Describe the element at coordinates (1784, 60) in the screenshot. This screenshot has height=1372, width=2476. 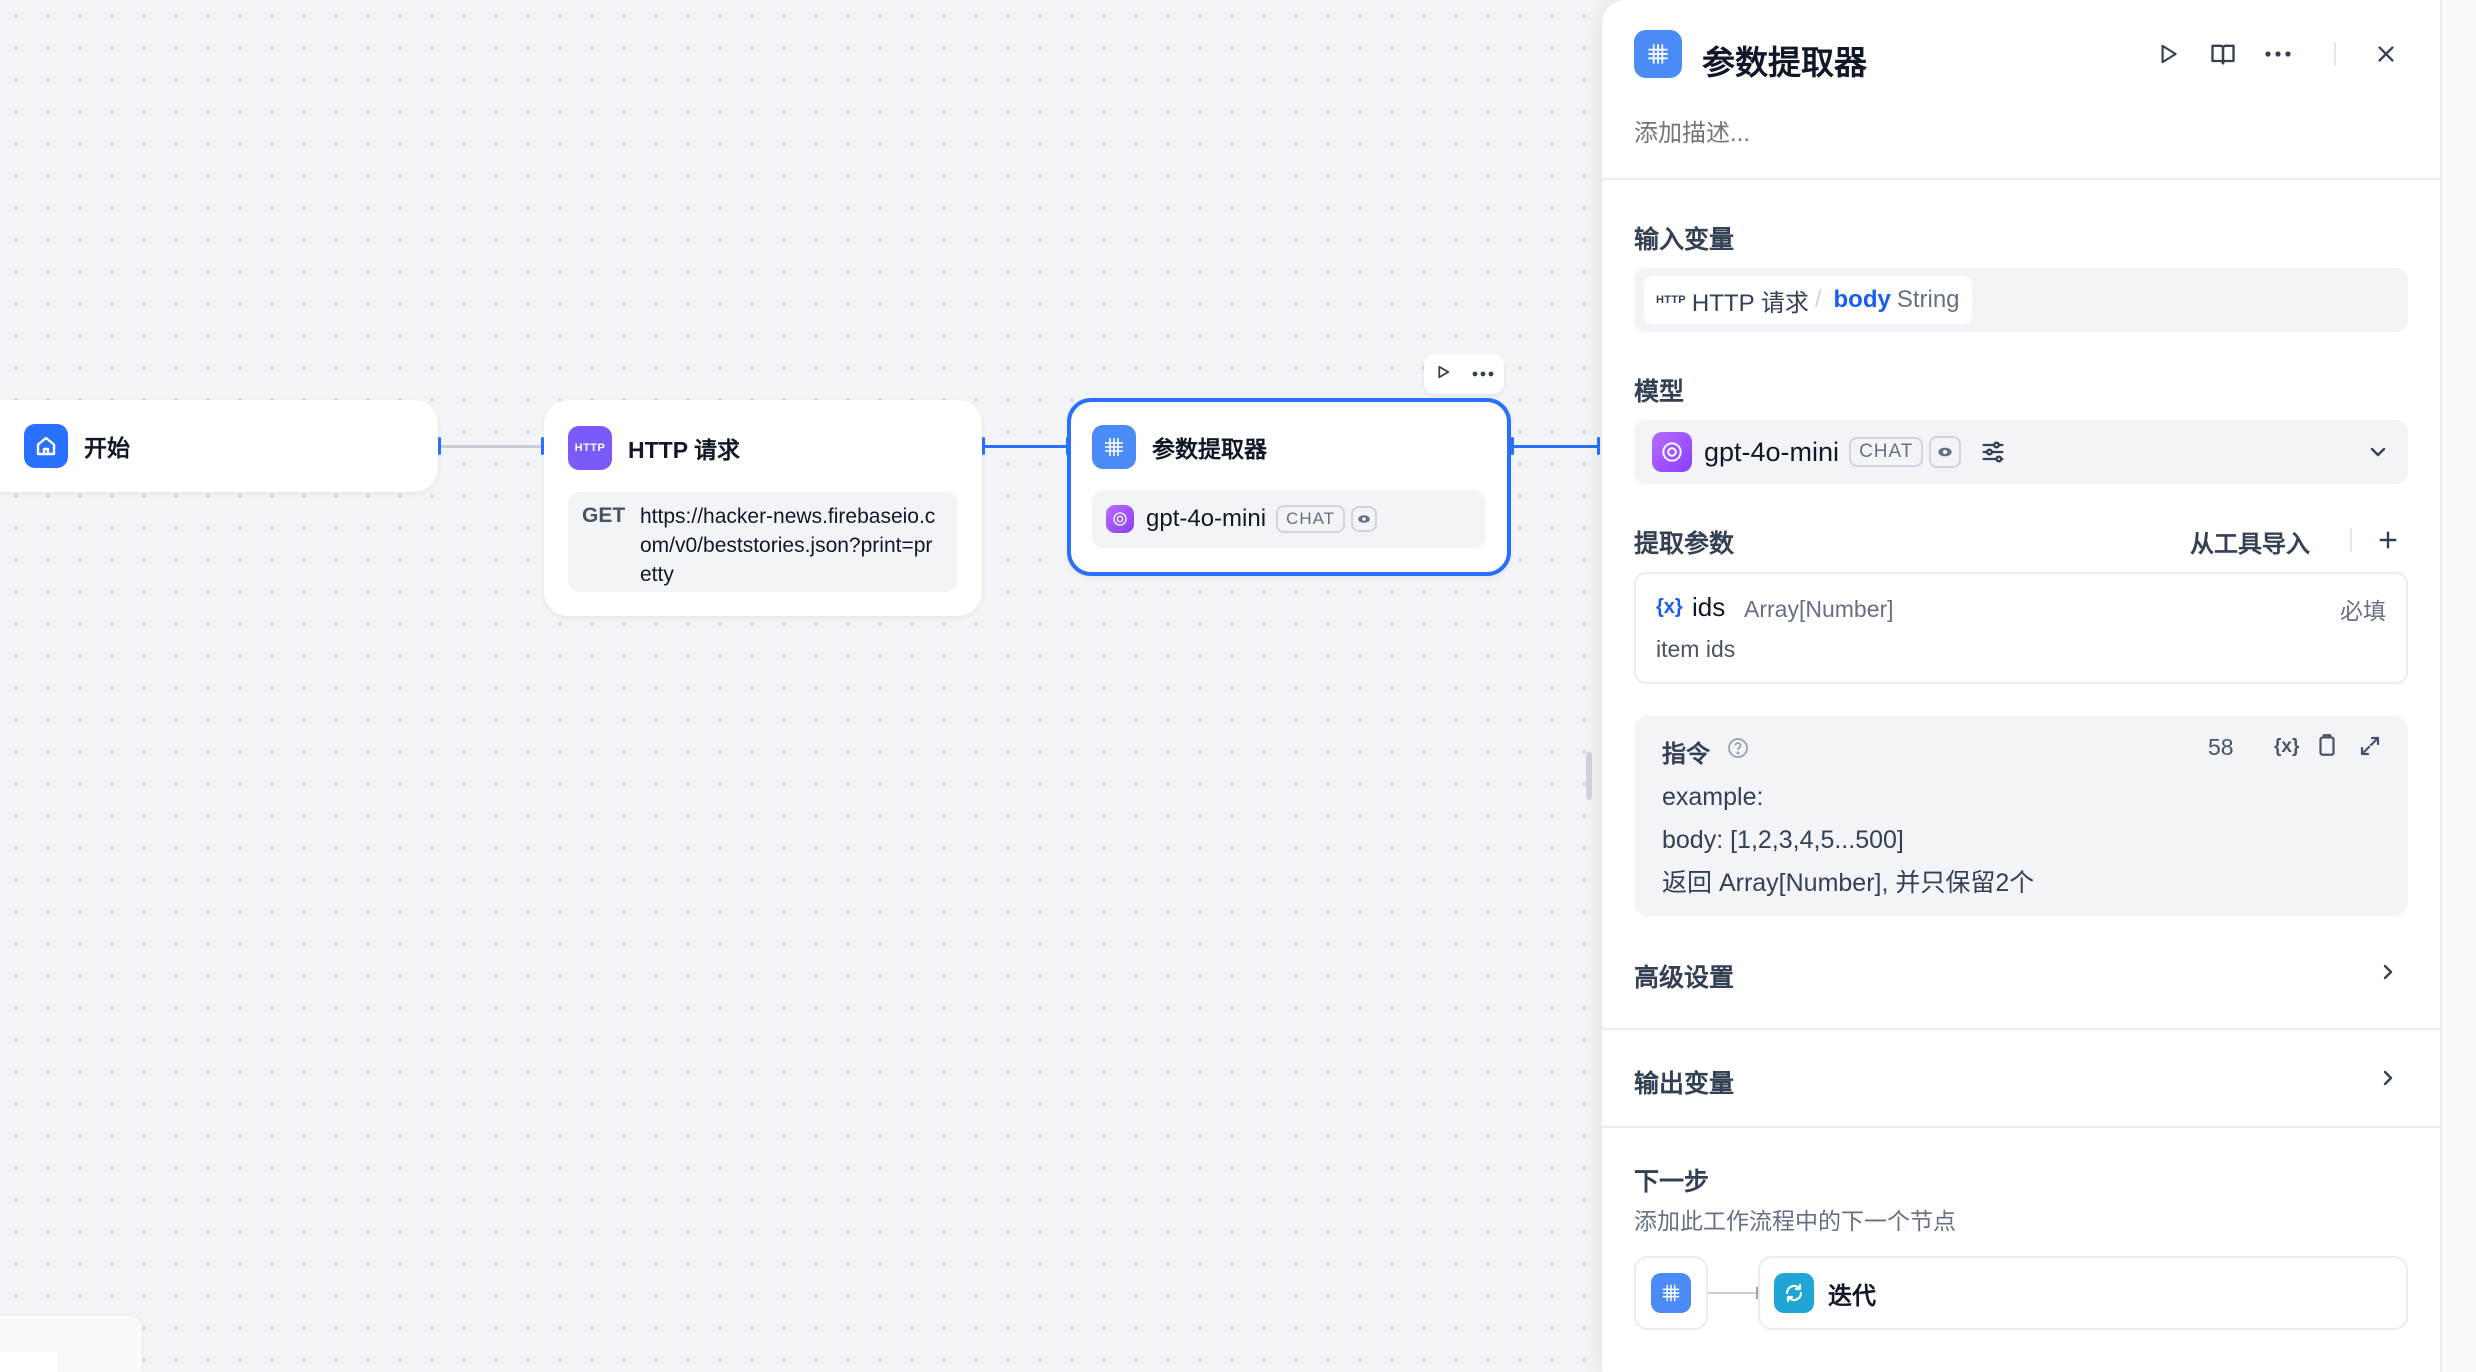
I see `panel-title: 参数提取器` at that location.